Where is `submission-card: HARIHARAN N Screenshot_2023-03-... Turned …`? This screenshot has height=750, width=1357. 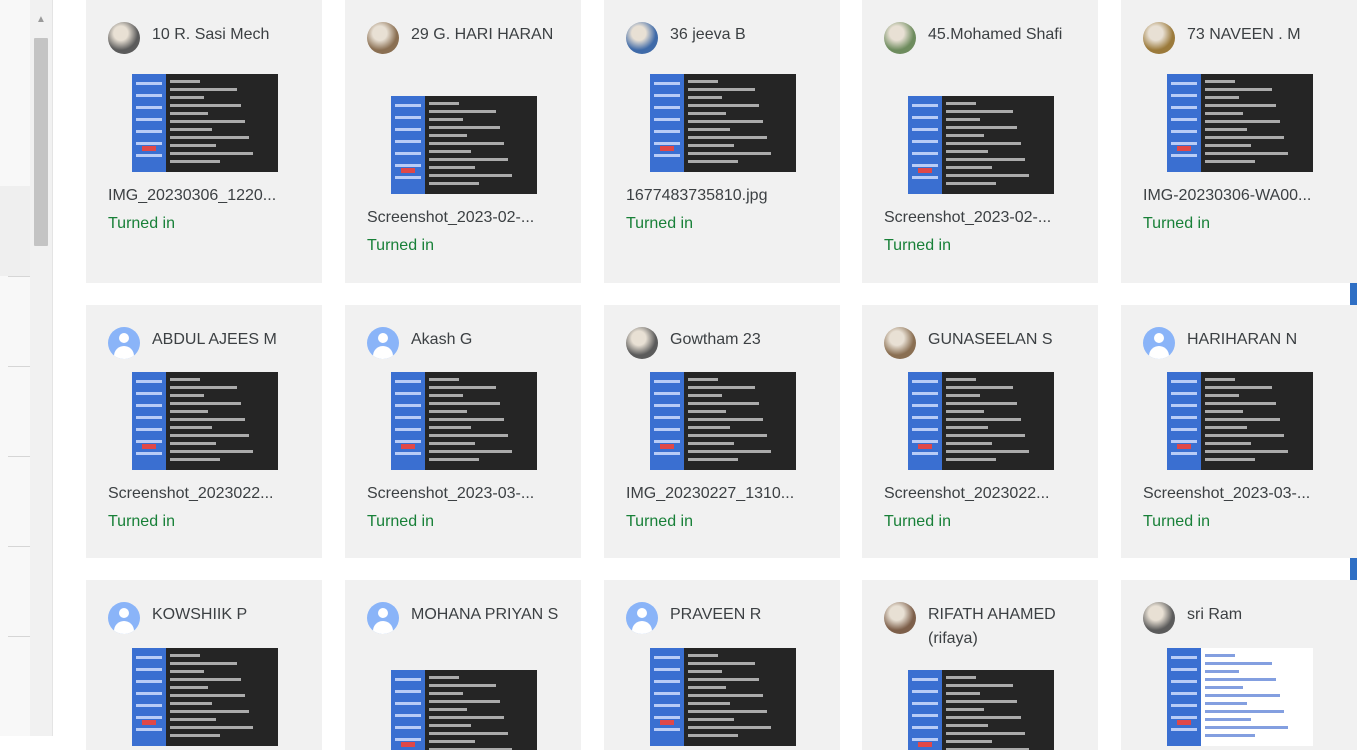
submission-card: HARIHARAN N Screenshot_2023-03-... Turned … is located at coordinates (1239, 431).